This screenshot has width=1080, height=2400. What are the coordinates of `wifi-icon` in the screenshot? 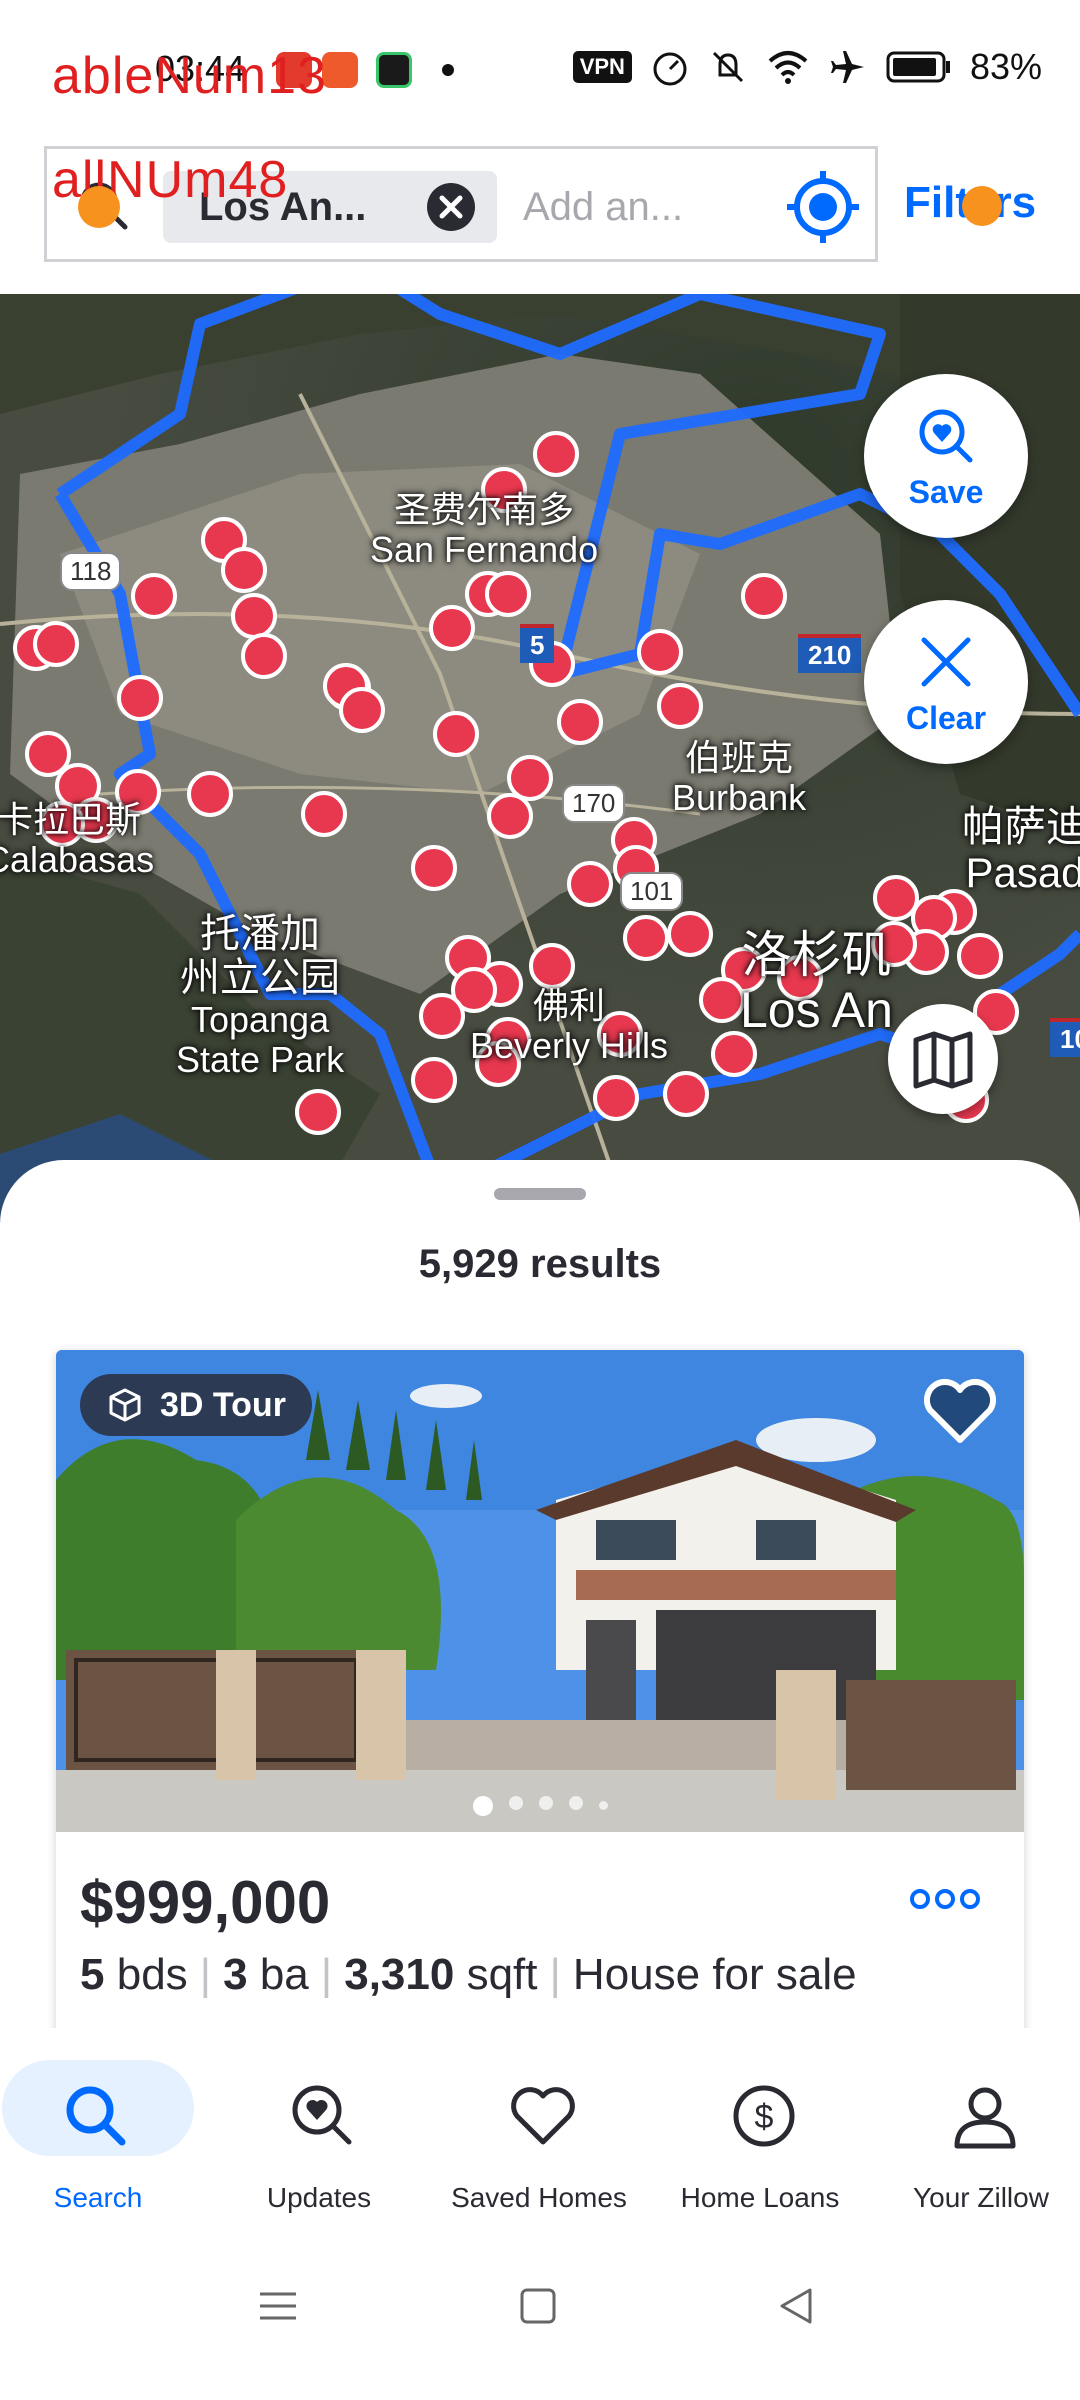 It's located at (788, 67).